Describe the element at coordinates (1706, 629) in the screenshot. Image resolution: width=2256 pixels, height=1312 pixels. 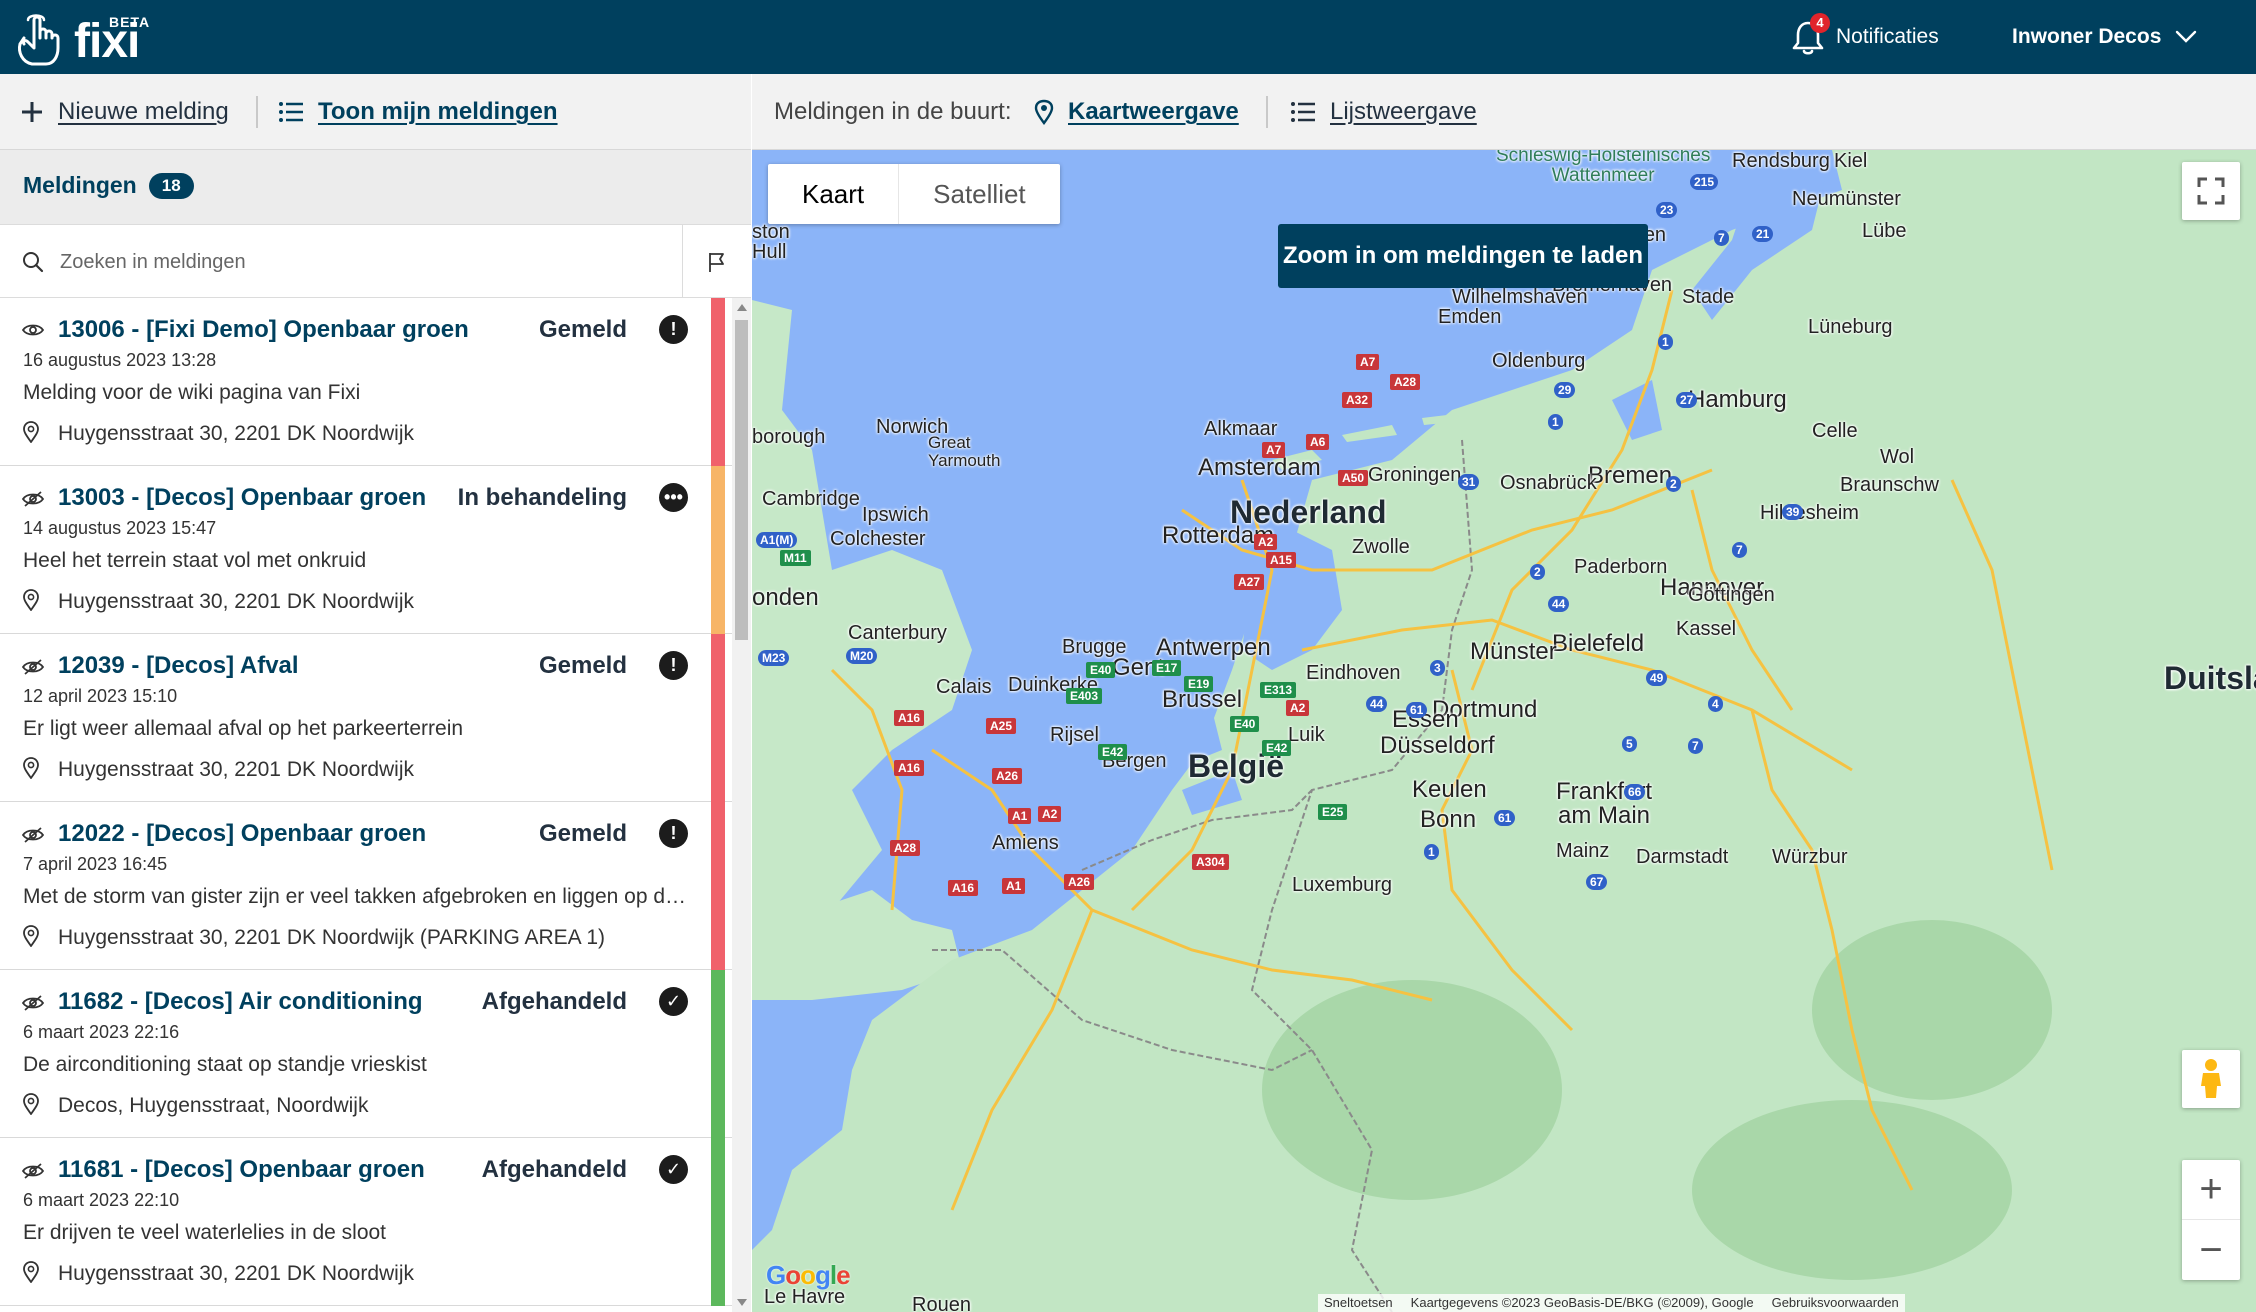
I see `map-label-kassel: Kassel` at that location.